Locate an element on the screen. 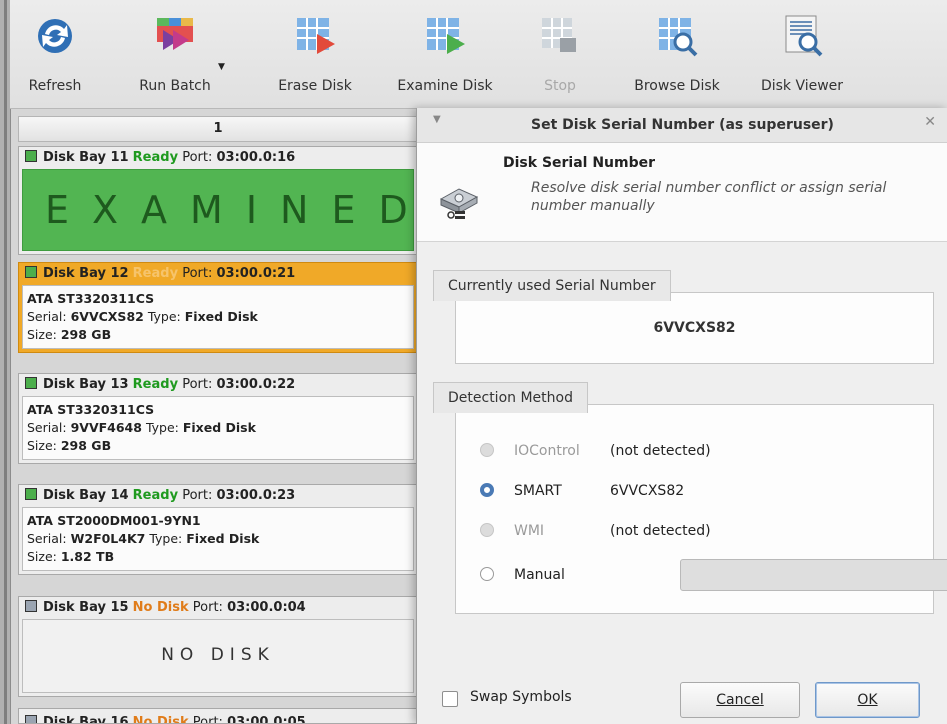 Image resolution: width=947 pixels, height=724 pixels. wmi-radio is located at coordinates (487, 530).